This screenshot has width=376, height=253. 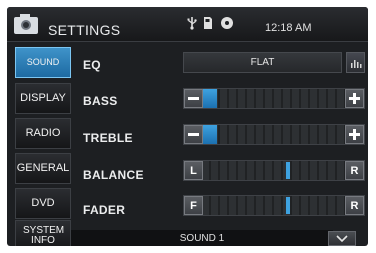 What do you see at coordinates (288, 28) in the screenshot?
I see `clock: 12:18 AM` at bounding box center [288, 28].